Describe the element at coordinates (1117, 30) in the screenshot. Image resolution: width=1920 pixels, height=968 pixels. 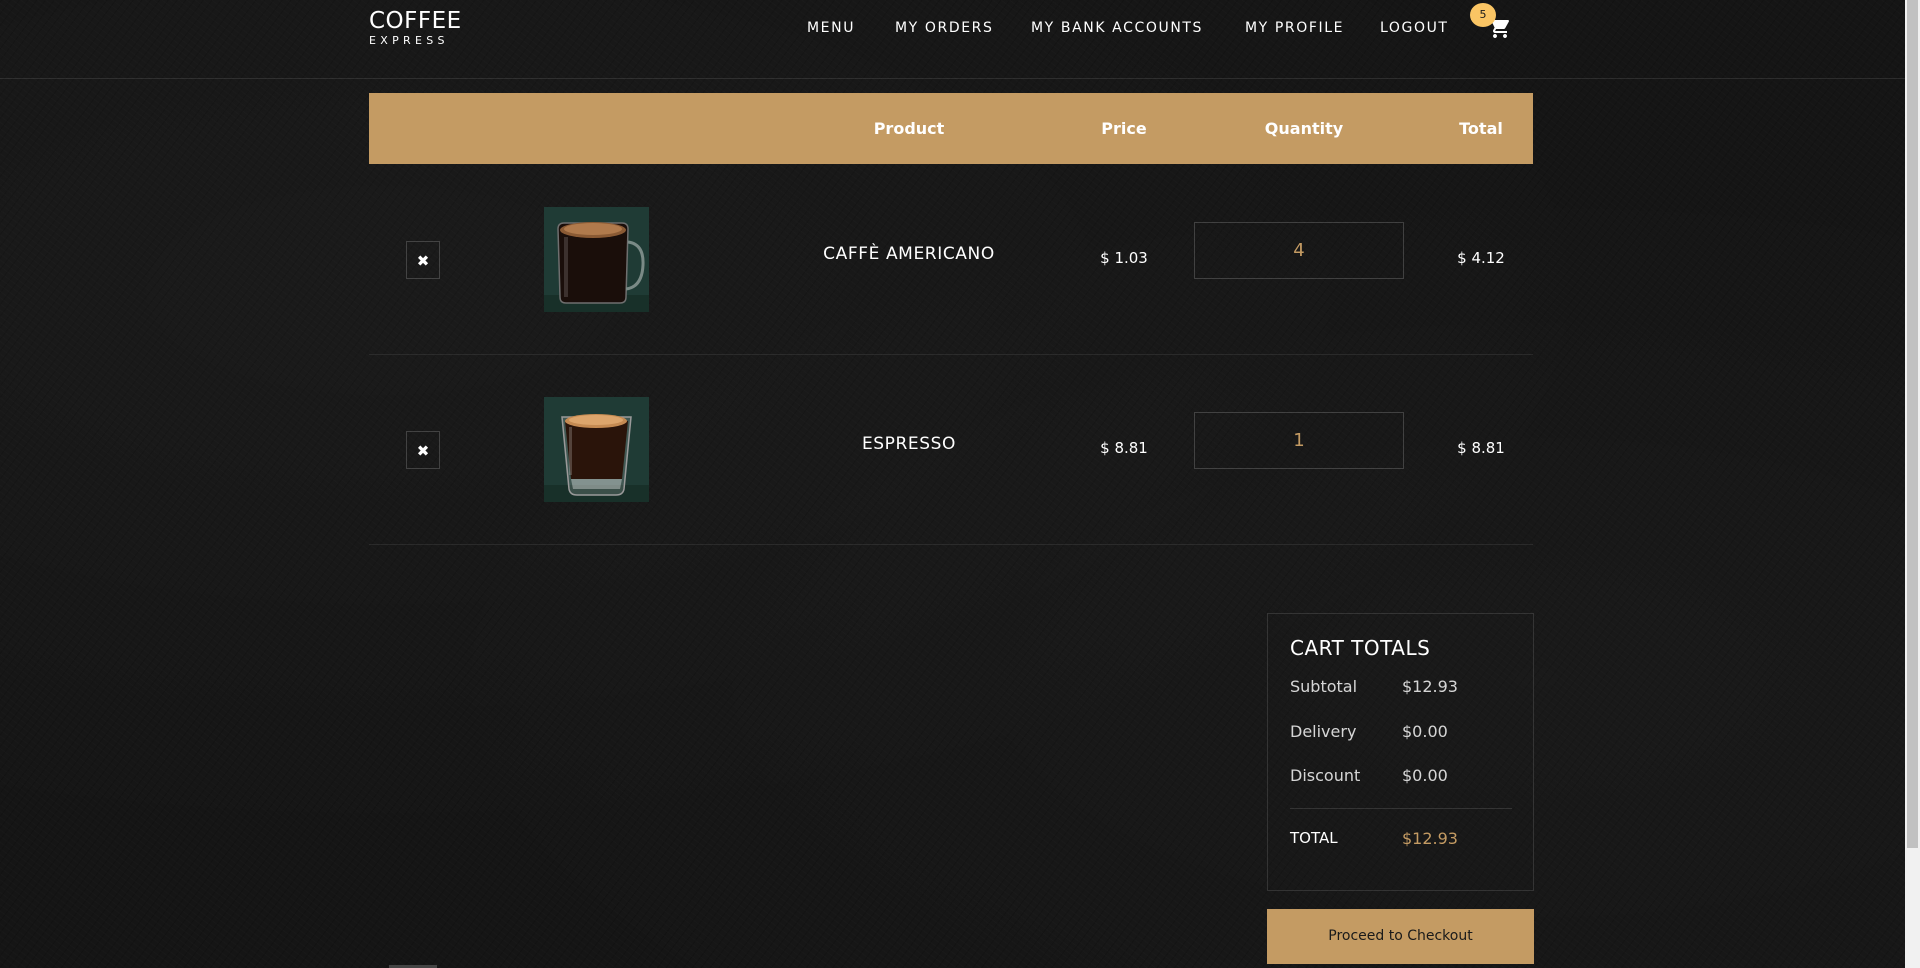
I see `nav-item-my-bank-accounts: MY BANK ACCOUNTS` at that location.